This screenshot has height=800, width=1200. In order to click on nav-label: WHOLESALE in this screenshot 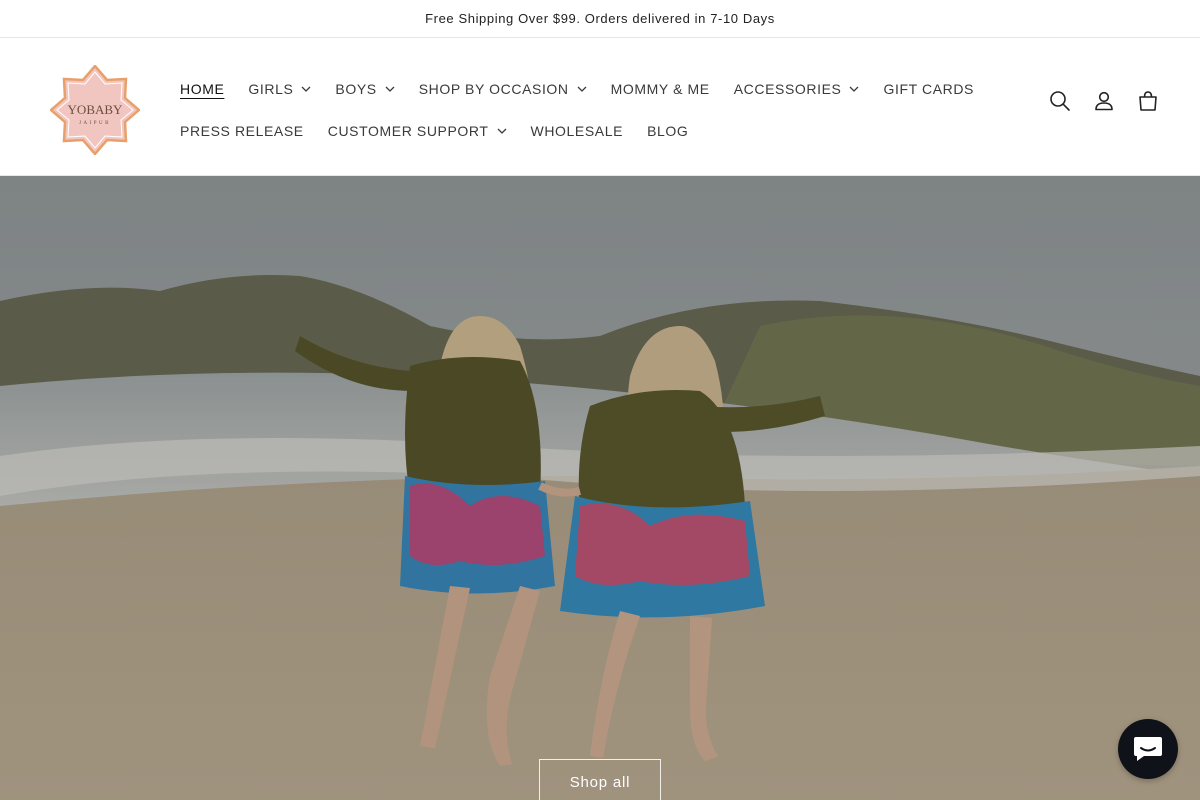, I will do `click(577, 131)`.